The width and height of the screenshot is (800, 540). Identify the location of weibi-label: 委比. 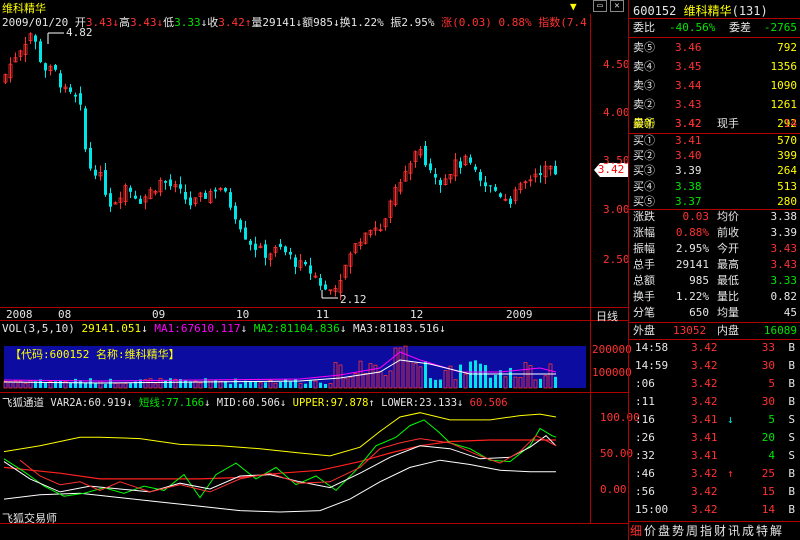
(644, 27).